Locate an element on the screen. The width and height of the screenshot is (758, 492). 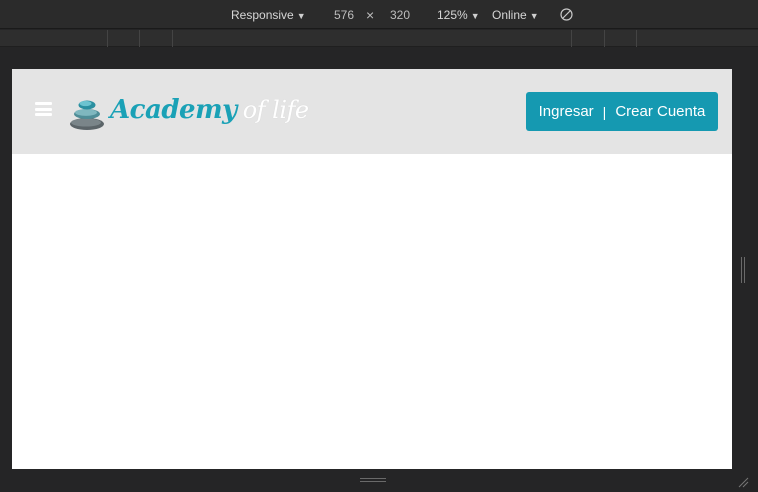
auth-buttons: Ingresar | Crear Cuenta is located at coordinates (622, 111).